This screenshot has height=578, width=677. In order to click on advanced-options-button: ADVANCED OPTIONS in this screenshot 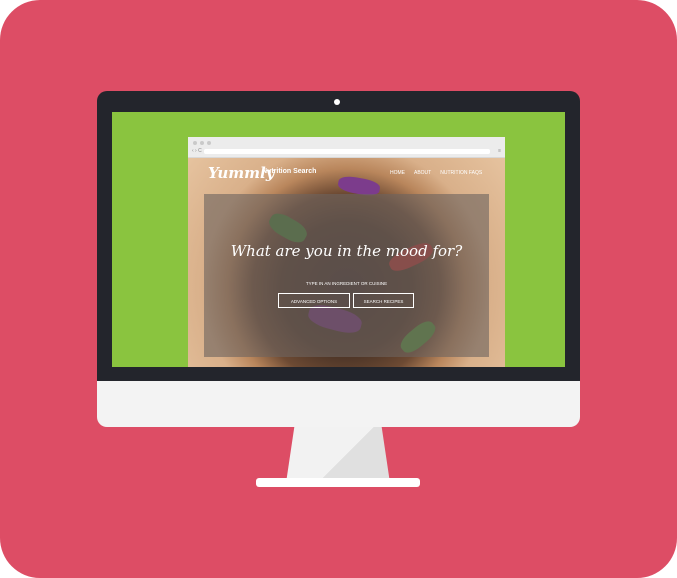, I will do `click(314, 300)`.